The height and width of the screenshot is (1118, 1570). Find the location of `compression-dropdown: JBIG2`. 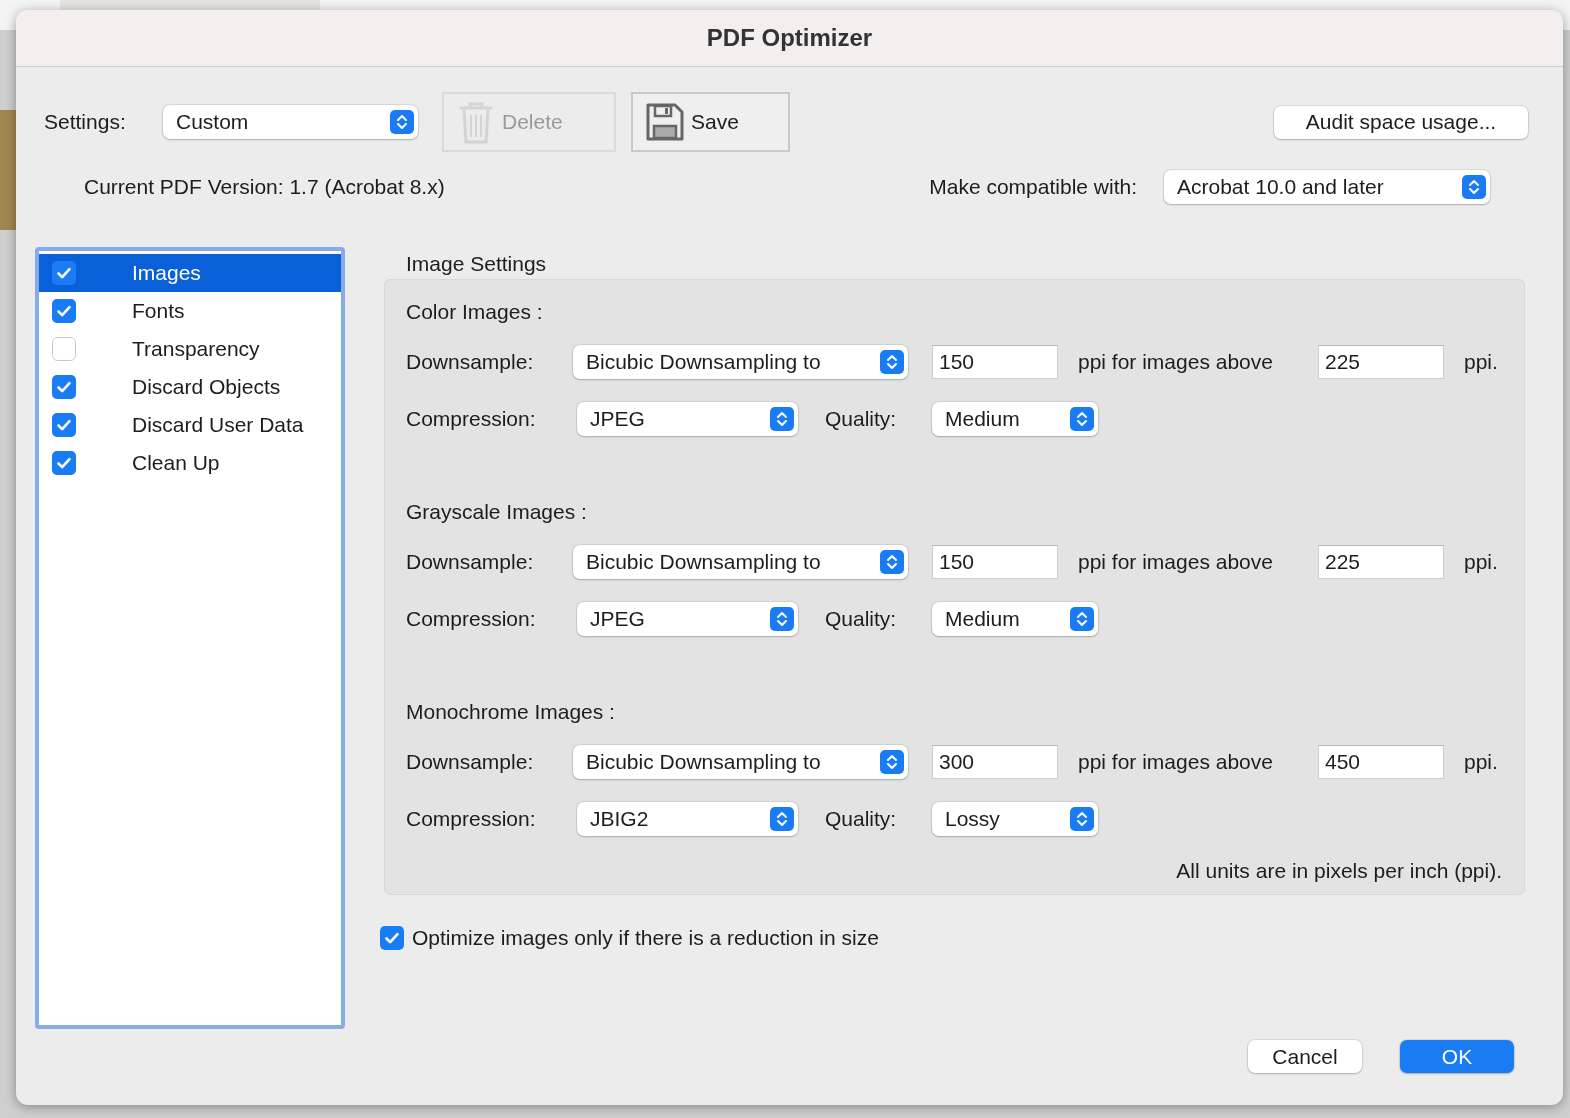

compression-dropdown: JBIG2 is located at coordinates (687, 819).